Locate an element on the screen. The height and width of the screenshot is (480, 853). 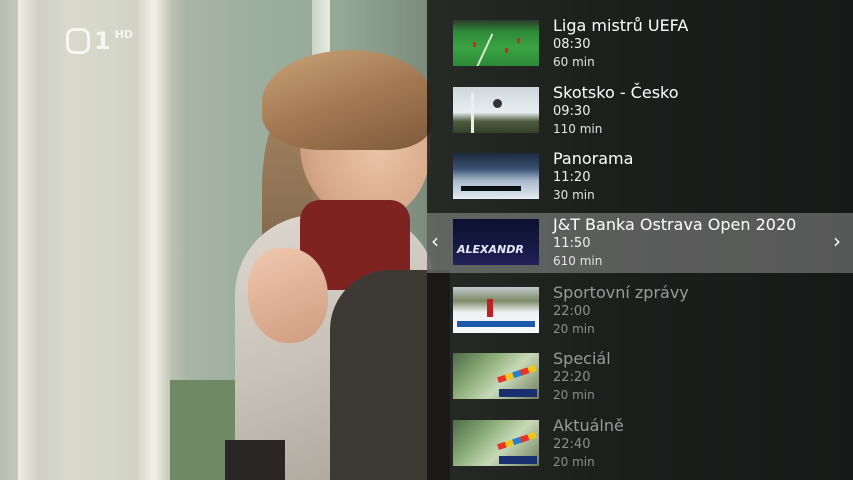
headscarf is located at coordinates (347, 100).